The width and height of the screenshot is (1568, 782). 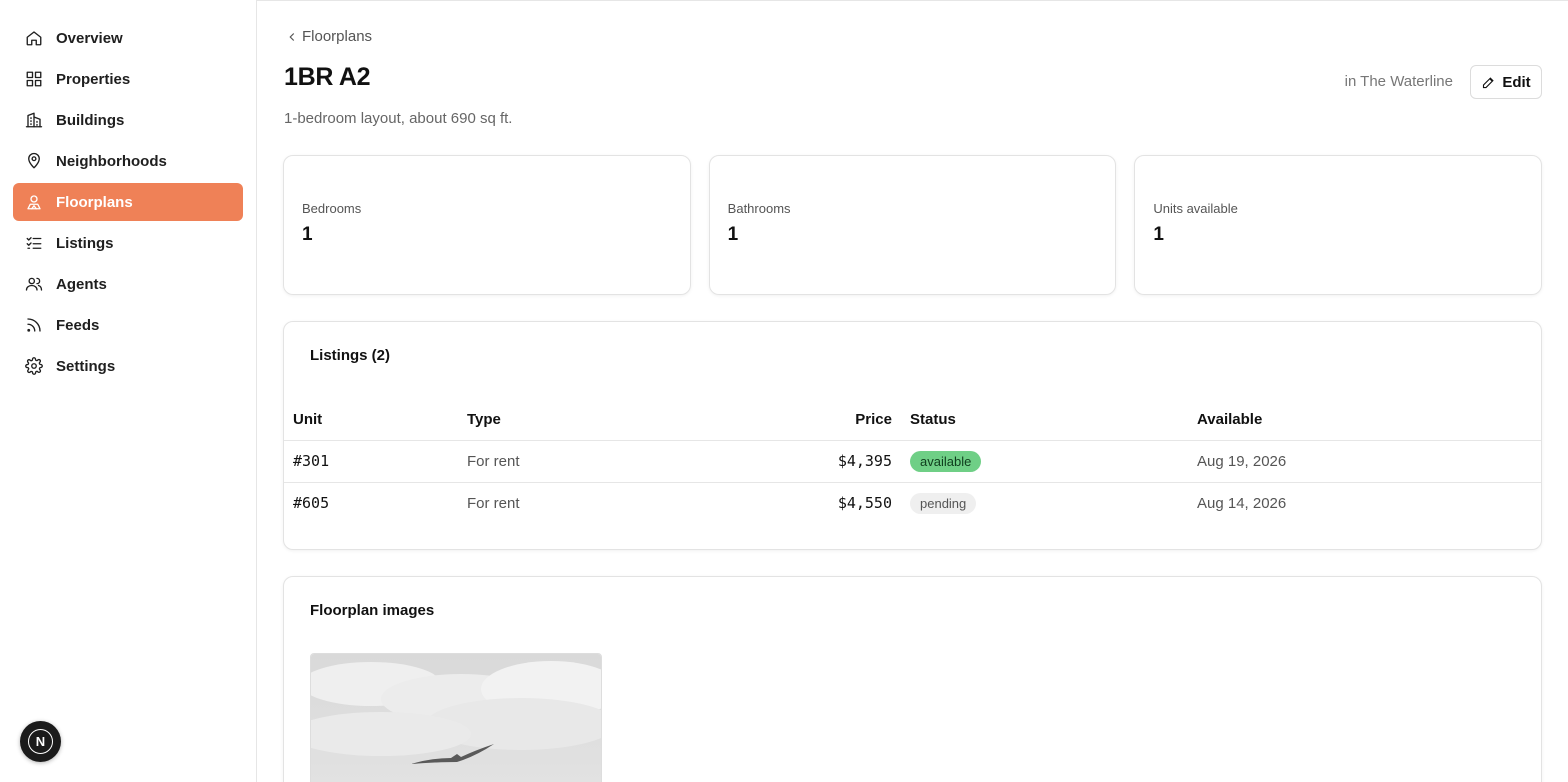 I want to click on sidebar-item-label: Buildings, so click(x=90, y=120).